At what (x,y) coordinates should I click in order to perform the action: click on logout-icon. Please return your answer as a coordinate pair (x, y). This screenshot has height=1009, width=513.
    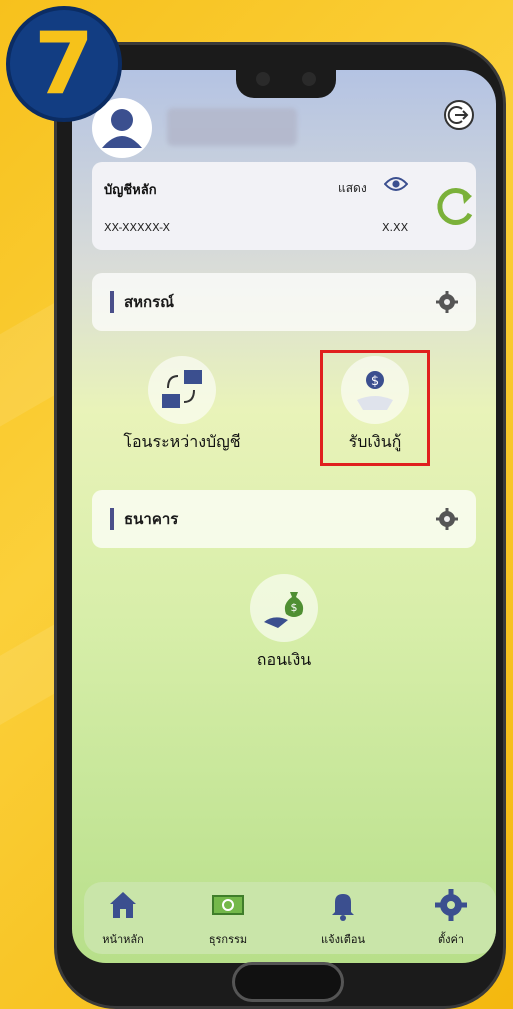
    Looking at the image, I should click on (458, 115).